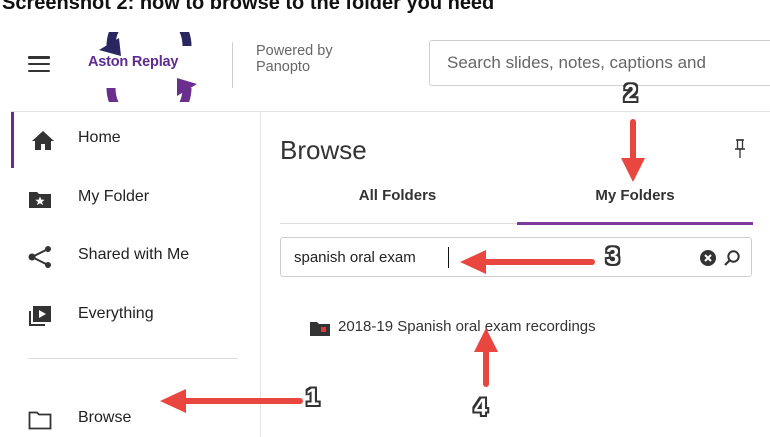 This screenshot has height=437, width=770. What do you see at coordinates (136, 140) in the screenshot?
I see `sidebar-item-home: Home` at bounding box center [136, 140].